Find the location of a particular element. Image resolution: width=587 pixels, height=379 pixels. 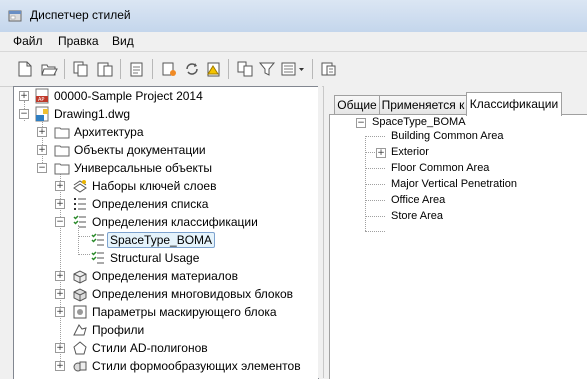

menu-file: Файл is located at coordinates (28, 41).